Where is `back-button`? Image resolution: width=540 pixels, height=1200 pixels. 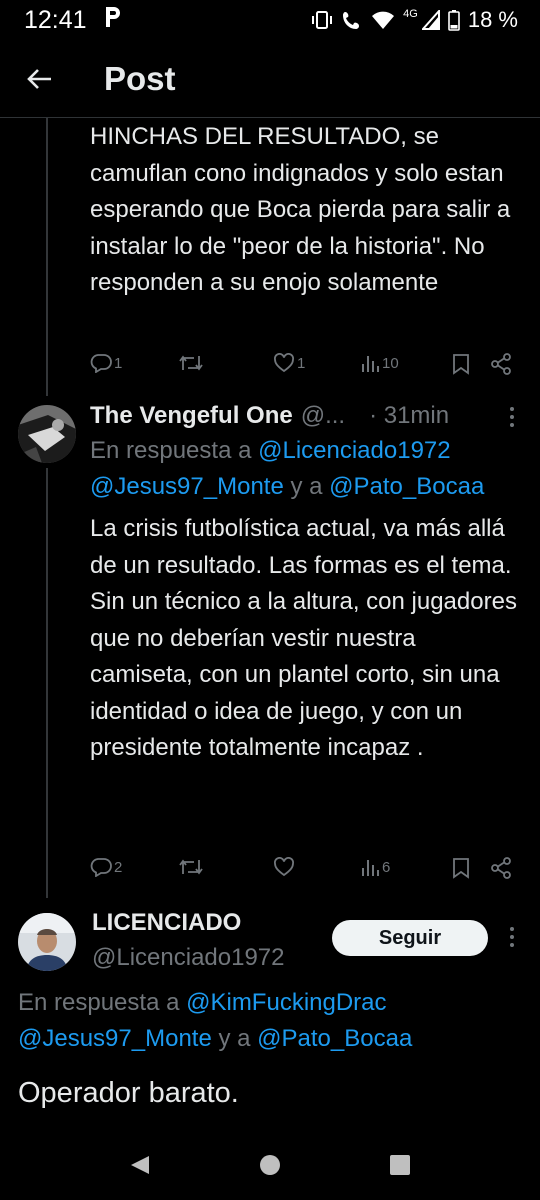 back-button is located at coordinates (40, 79).